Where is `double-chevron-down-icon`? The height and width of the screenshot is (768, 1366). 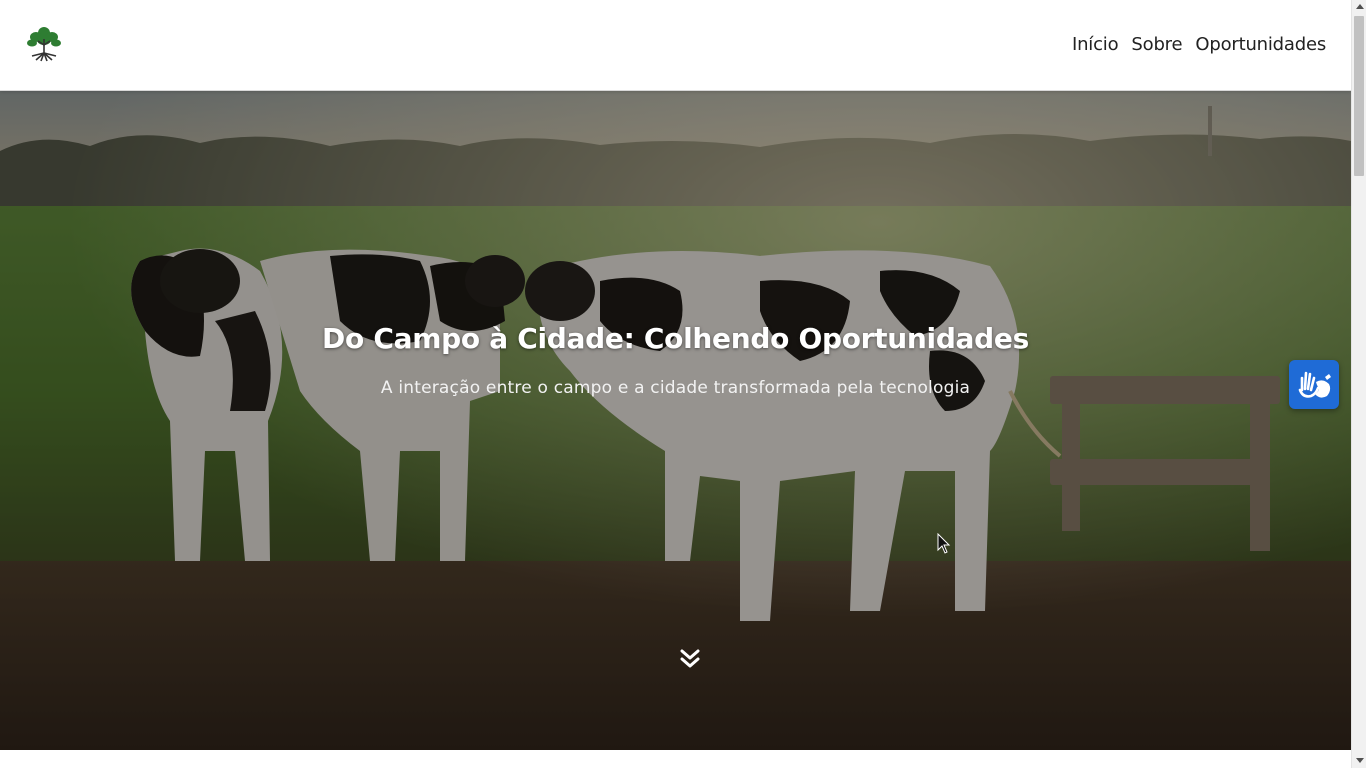
double-chevron-down-icon is located at coordinates (690, 659).